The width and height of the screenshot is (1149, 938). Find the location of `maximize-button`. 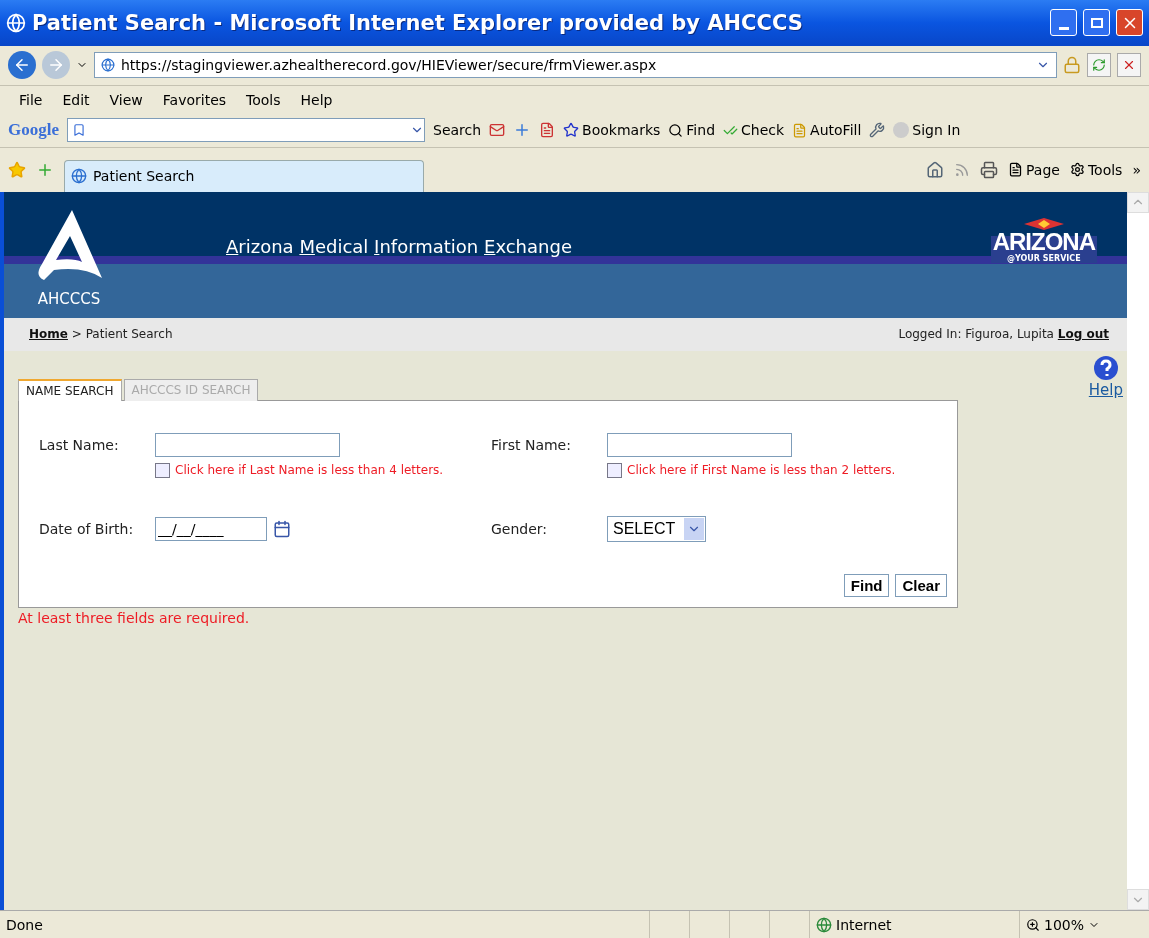

maximize-button is located at coordinates (1096, 23).